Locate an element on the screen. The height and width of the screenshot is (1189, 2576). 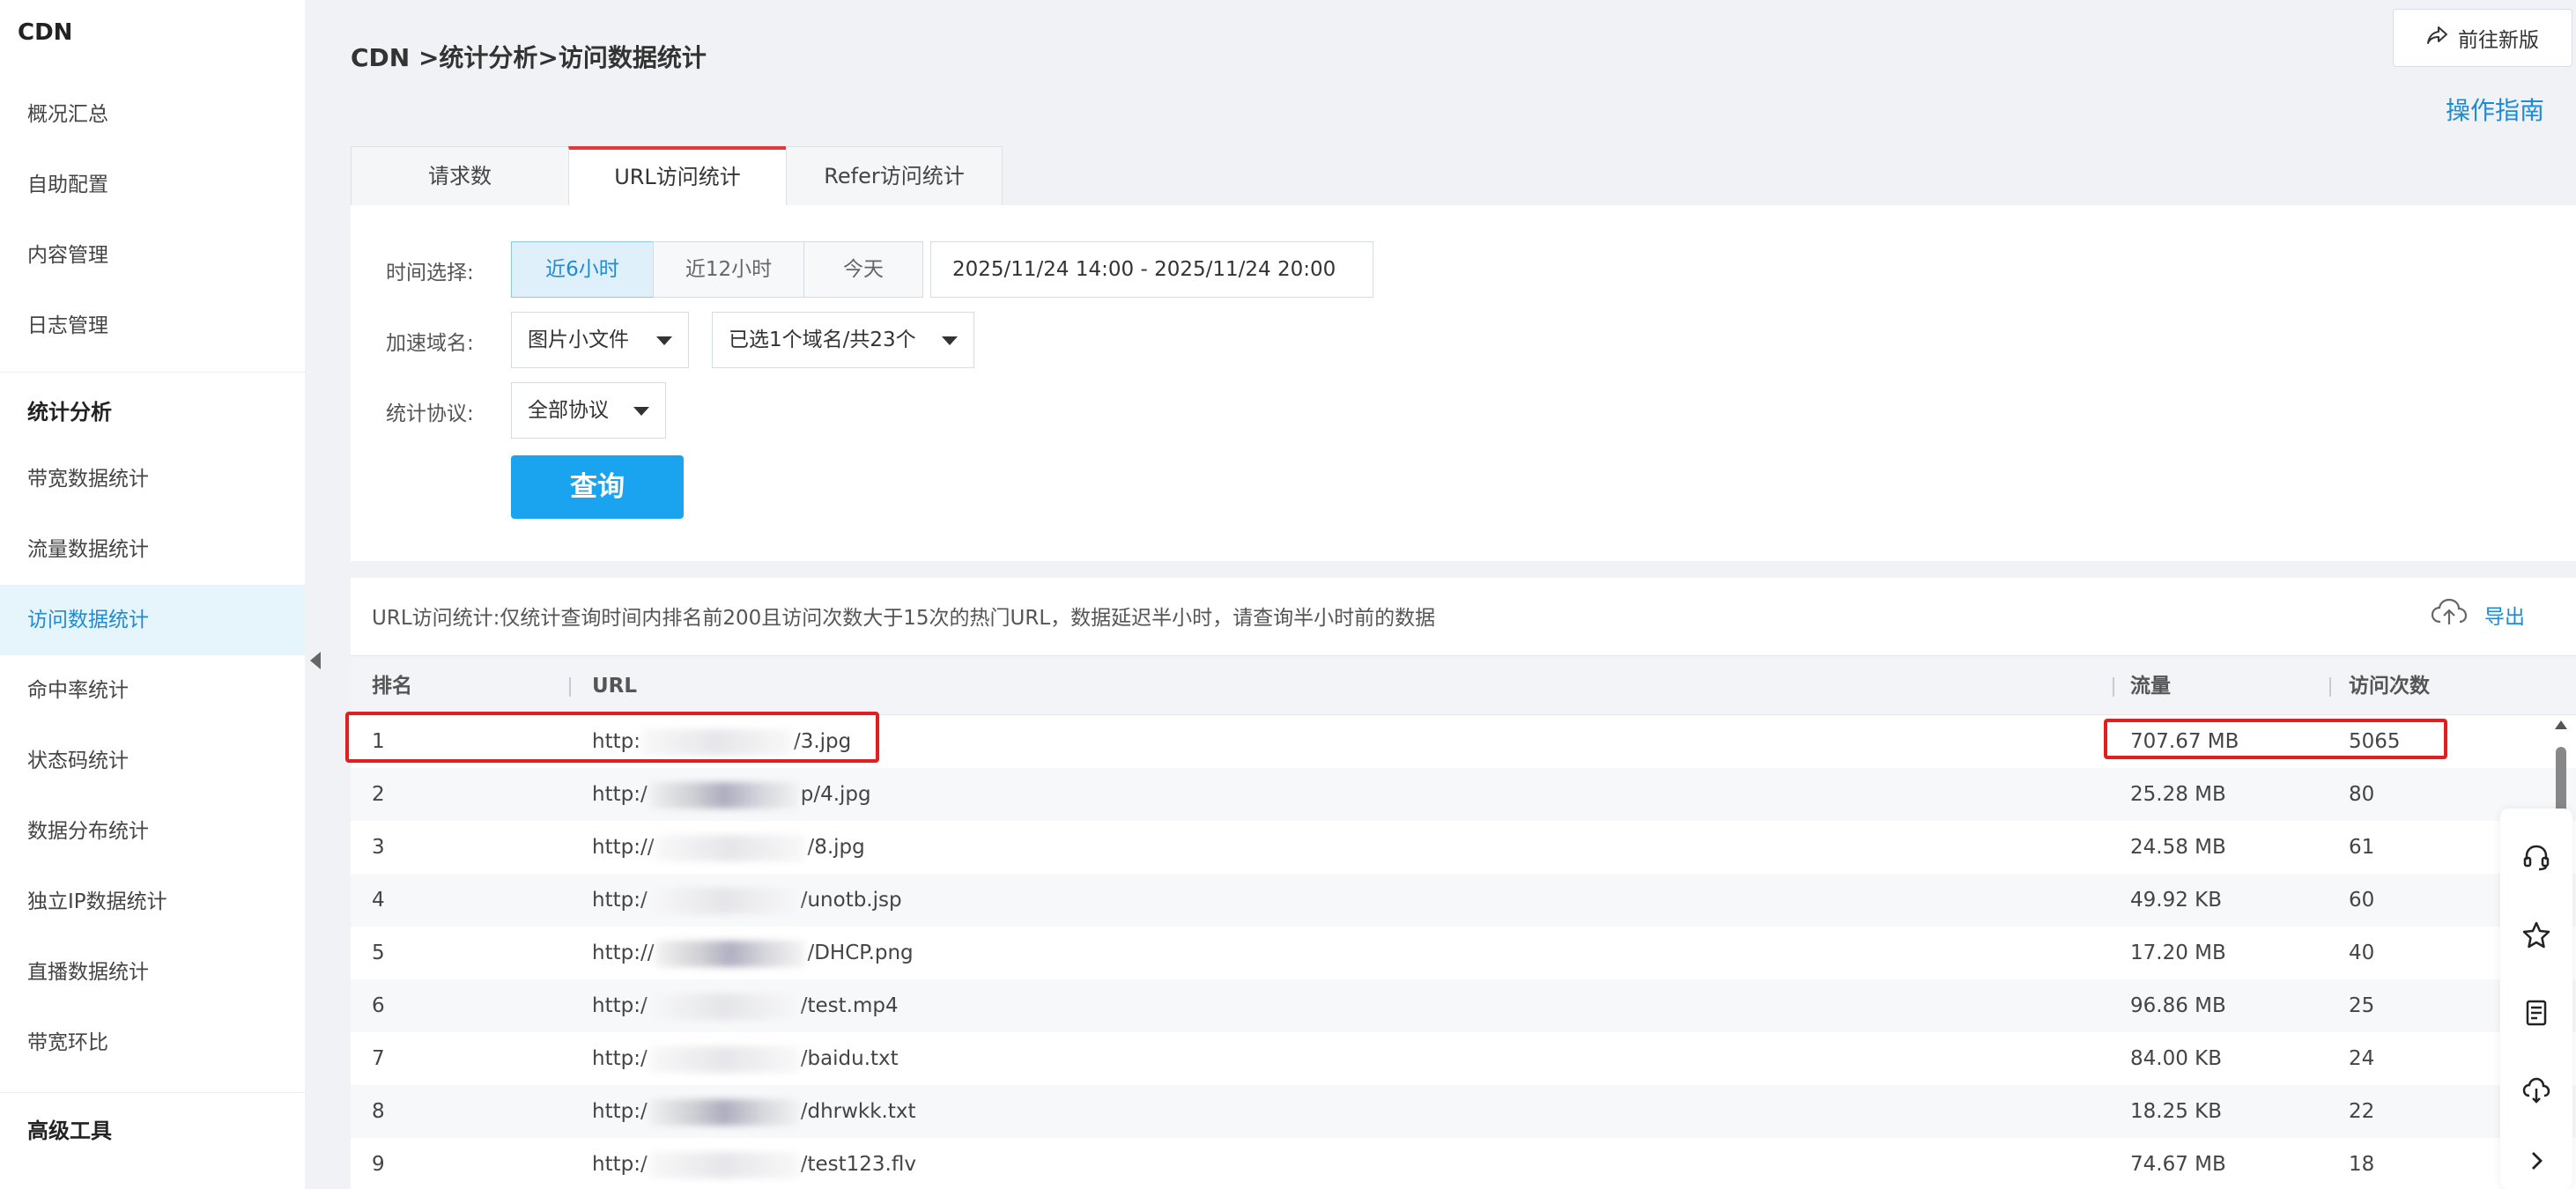
share-arrow-icon is located at coordinates (2437, 38).